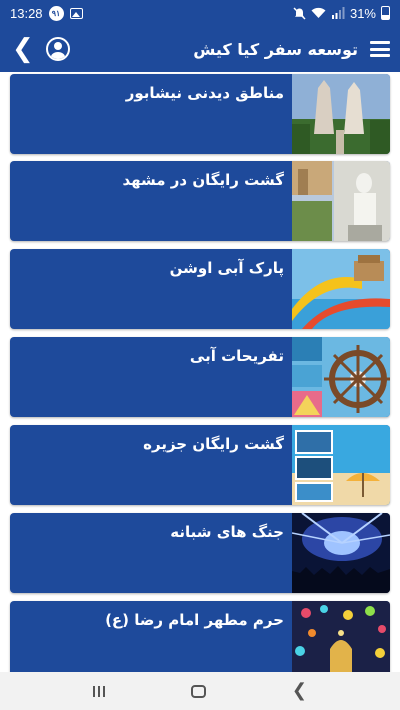  I want to click on mute-icon, so click(299, 13).